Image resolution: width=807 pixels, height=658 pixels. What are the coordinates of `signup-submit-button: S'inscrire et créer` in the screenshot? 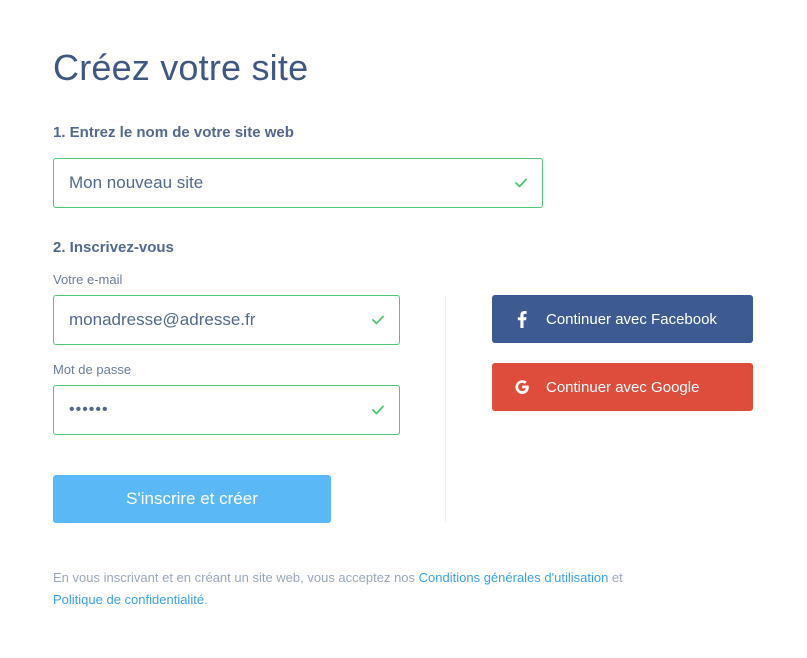 It's located at (192, 499).